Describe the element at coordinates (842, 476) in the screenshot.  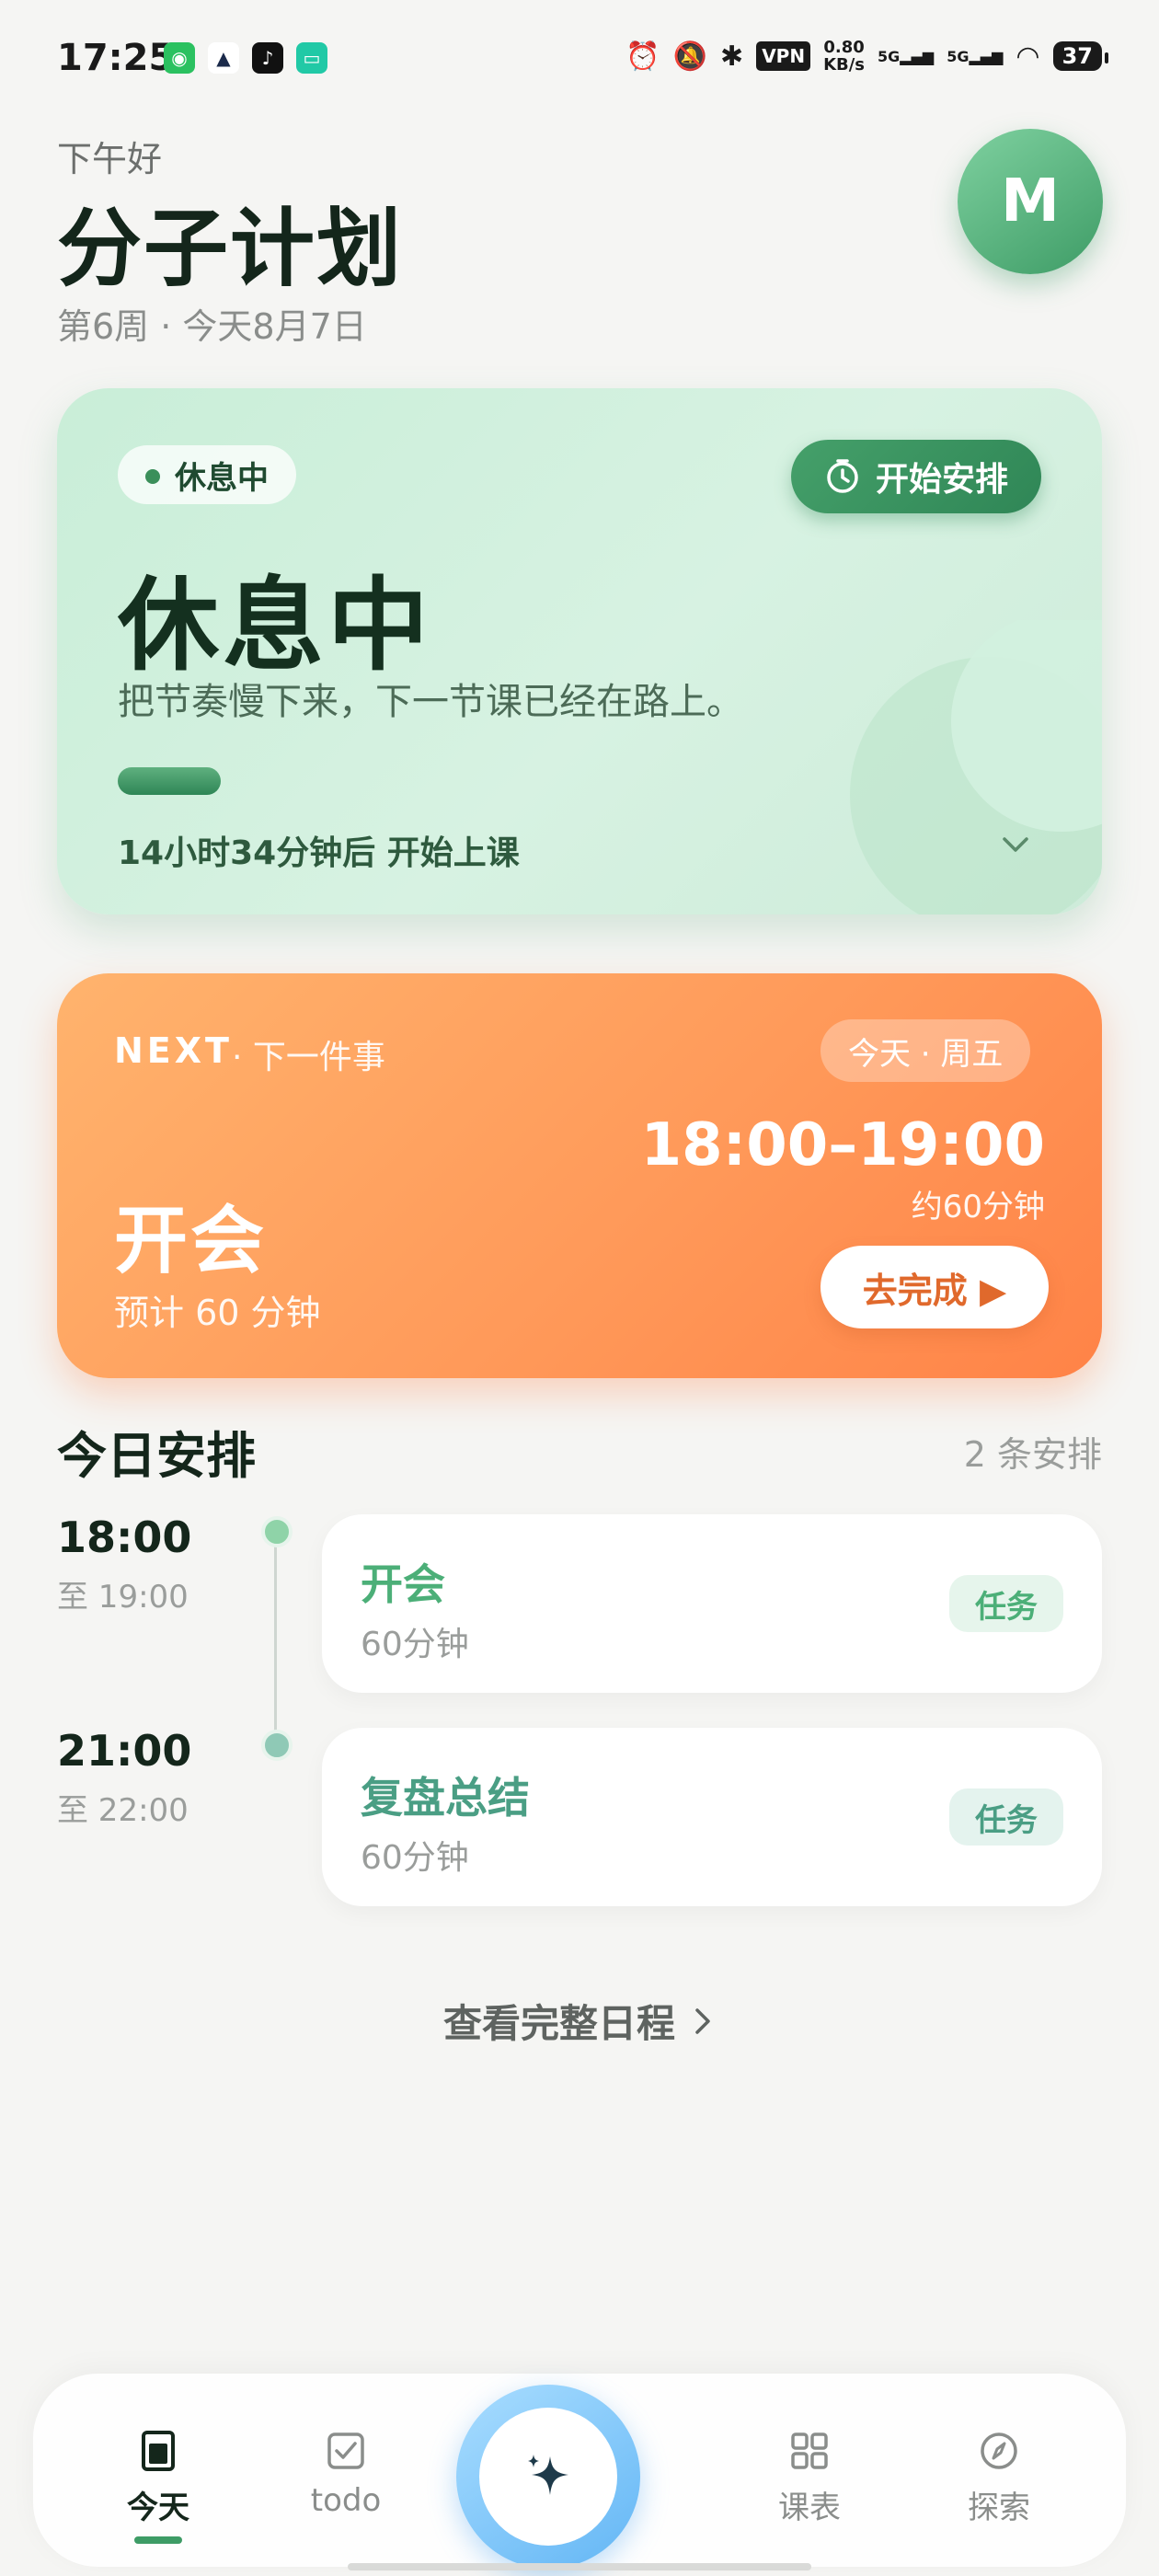
I see `timer-icon` at that location.